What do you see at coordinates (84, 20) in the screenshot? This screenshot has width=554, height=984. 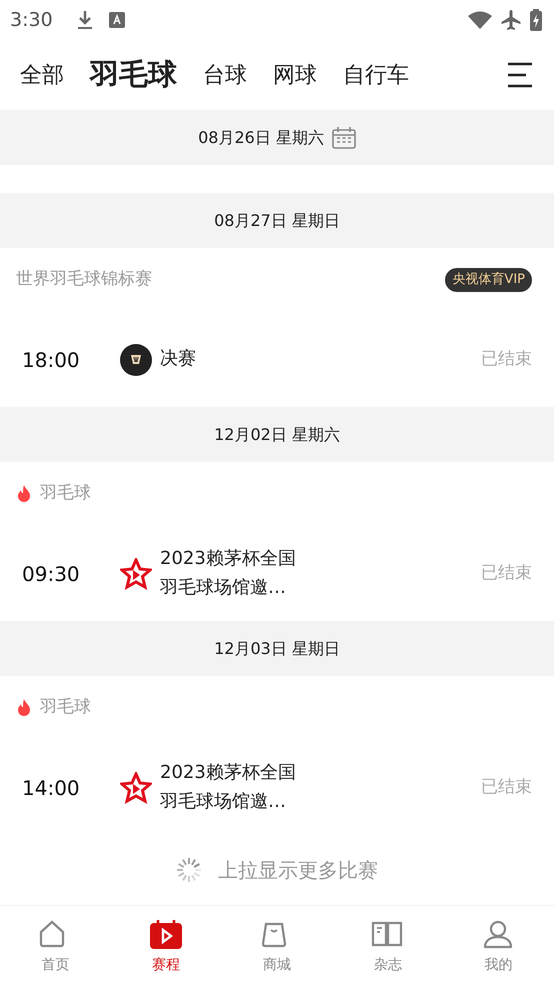 I see `download-icon` at bounding box center [84, 20].